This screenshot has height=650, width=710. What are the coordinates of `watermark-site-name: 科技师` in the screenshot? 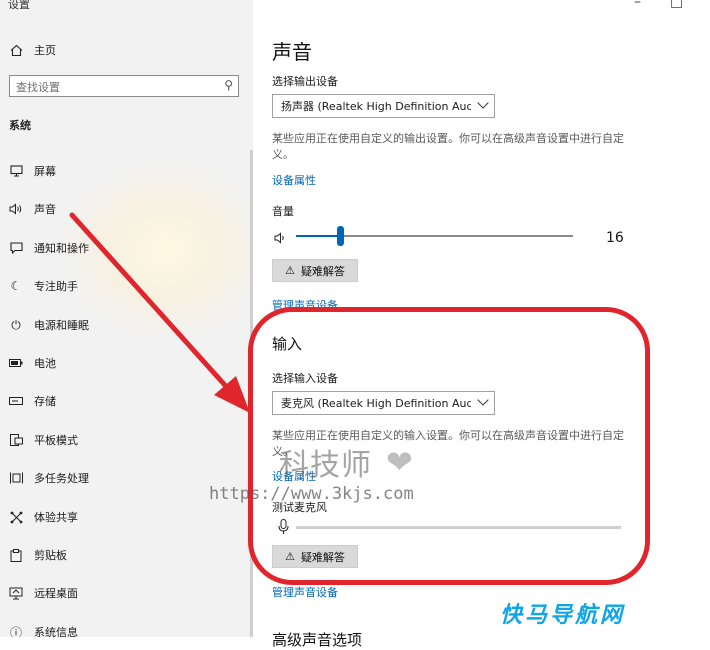 It's located at (325, 465).